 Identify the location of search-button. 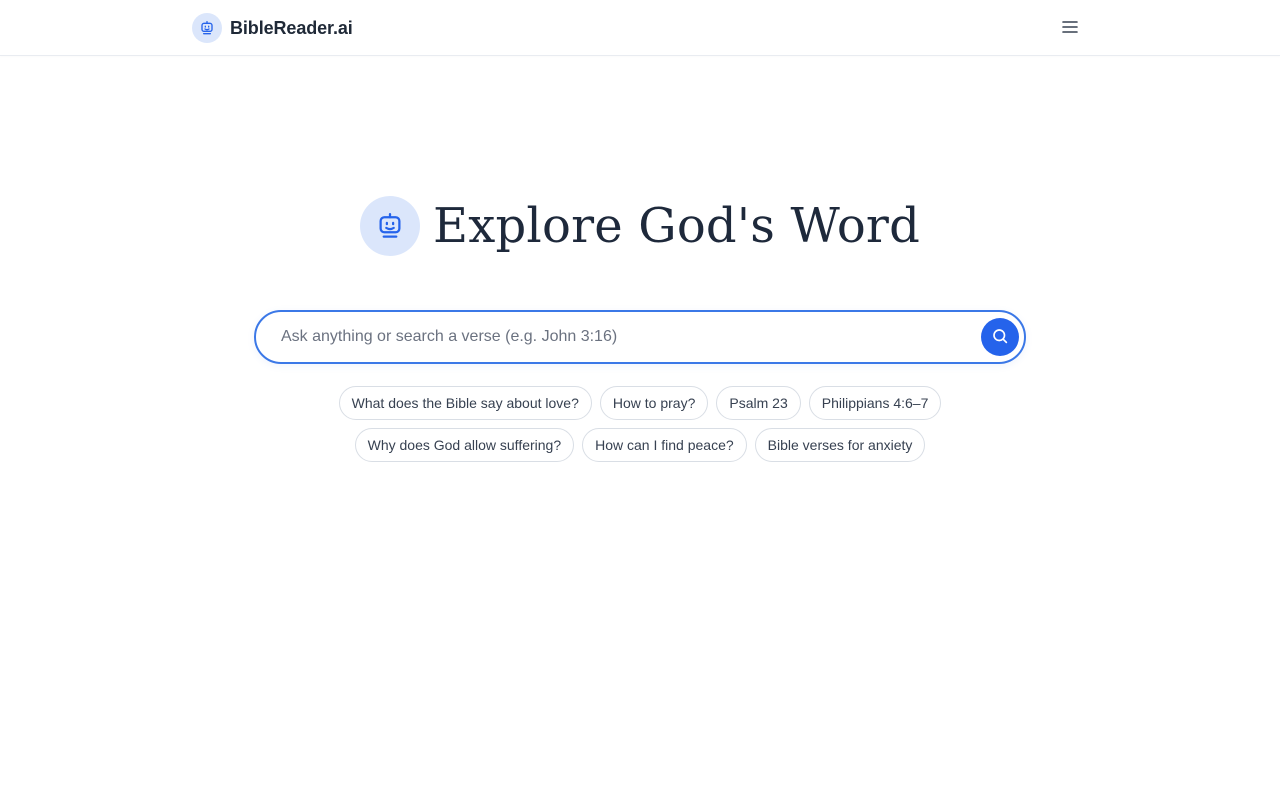
(1000, 337).